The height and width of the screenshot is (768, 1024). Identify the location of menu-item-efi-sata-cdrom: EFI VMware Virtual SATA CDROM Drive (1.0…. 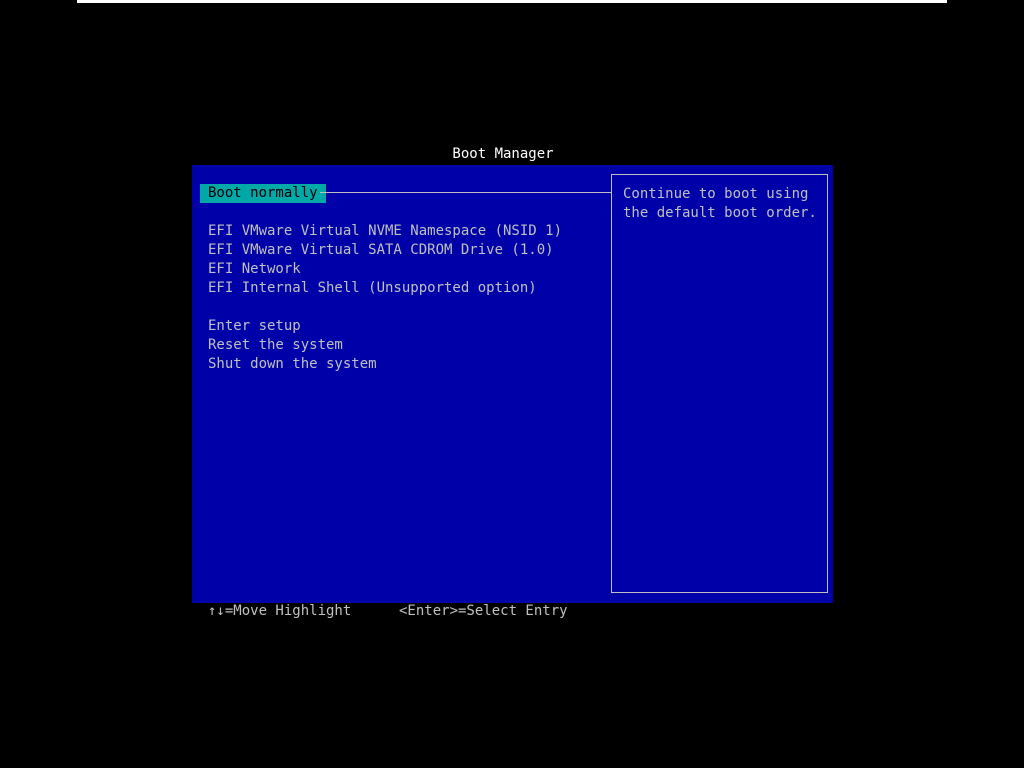
(381, 250).